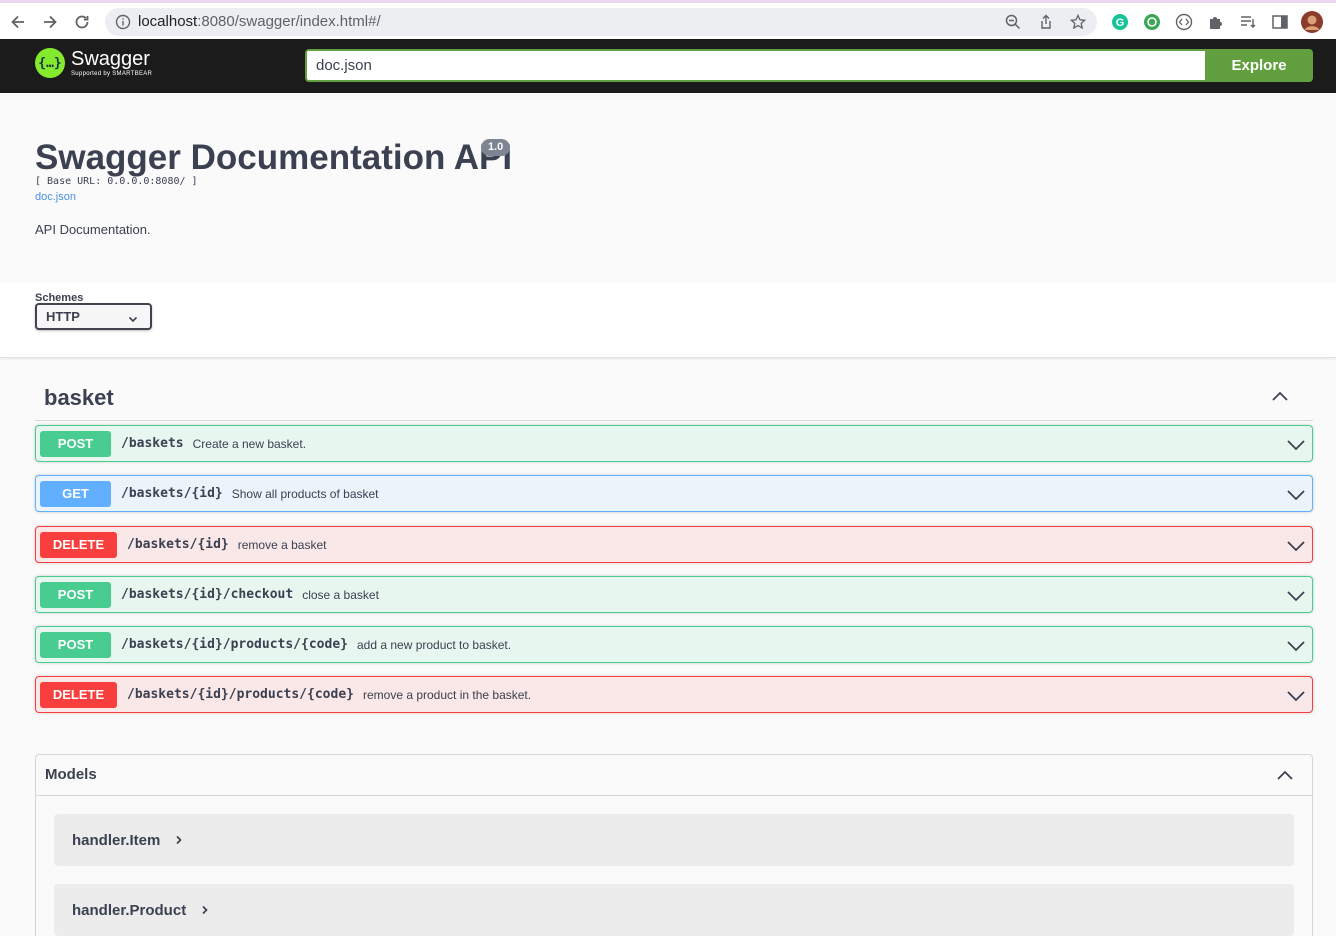 This screenshot has width=1336, height=936. What do you see at coordinates (1216, 22) in the screenshot?
I see `extensions-puzzle-icon` at bounding box center [1216, 22].